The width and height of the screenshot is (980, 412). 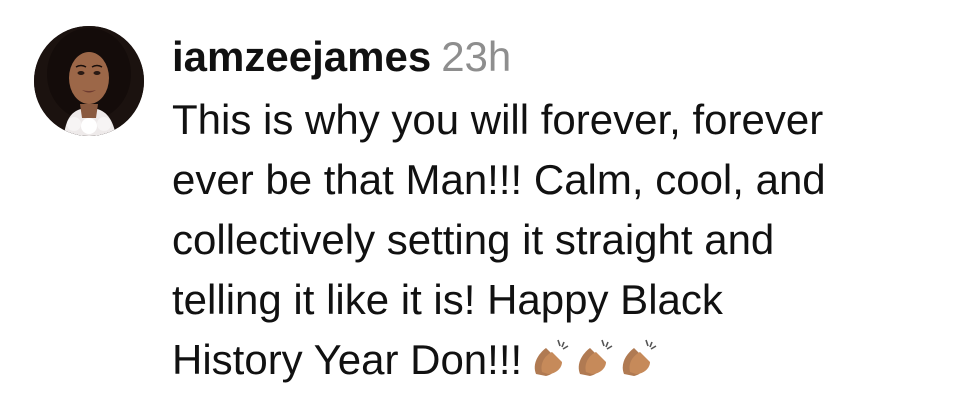 What do you see at coordinates (447, 299) in the screenshot?
I see `comment-line: telling it like it is! Happy Black` at bounding box center [447, 299].